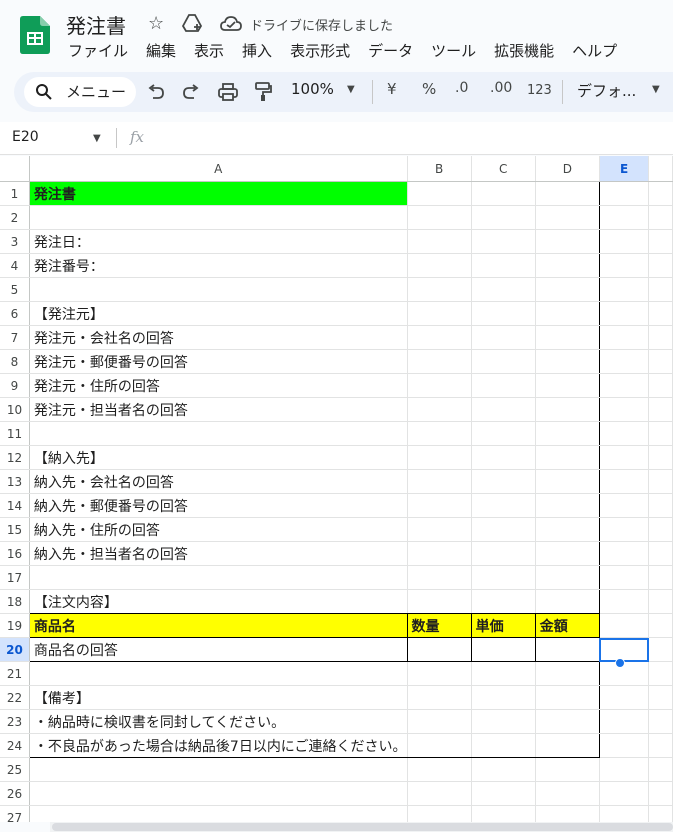 The image size is (673, 832). What do you see at coordinates (660, 433) in the screenshot?
I see `cell-f11` at bounding box center [660, 433].